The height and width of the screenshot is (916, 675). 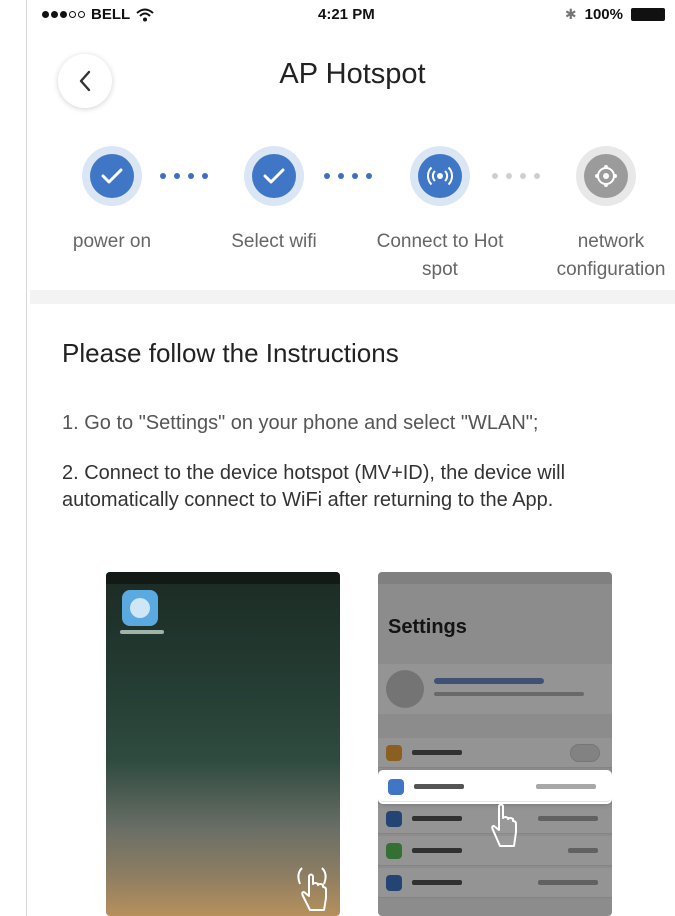 I want to click on step-hotspot-indicator, so click(x=440, y=176).